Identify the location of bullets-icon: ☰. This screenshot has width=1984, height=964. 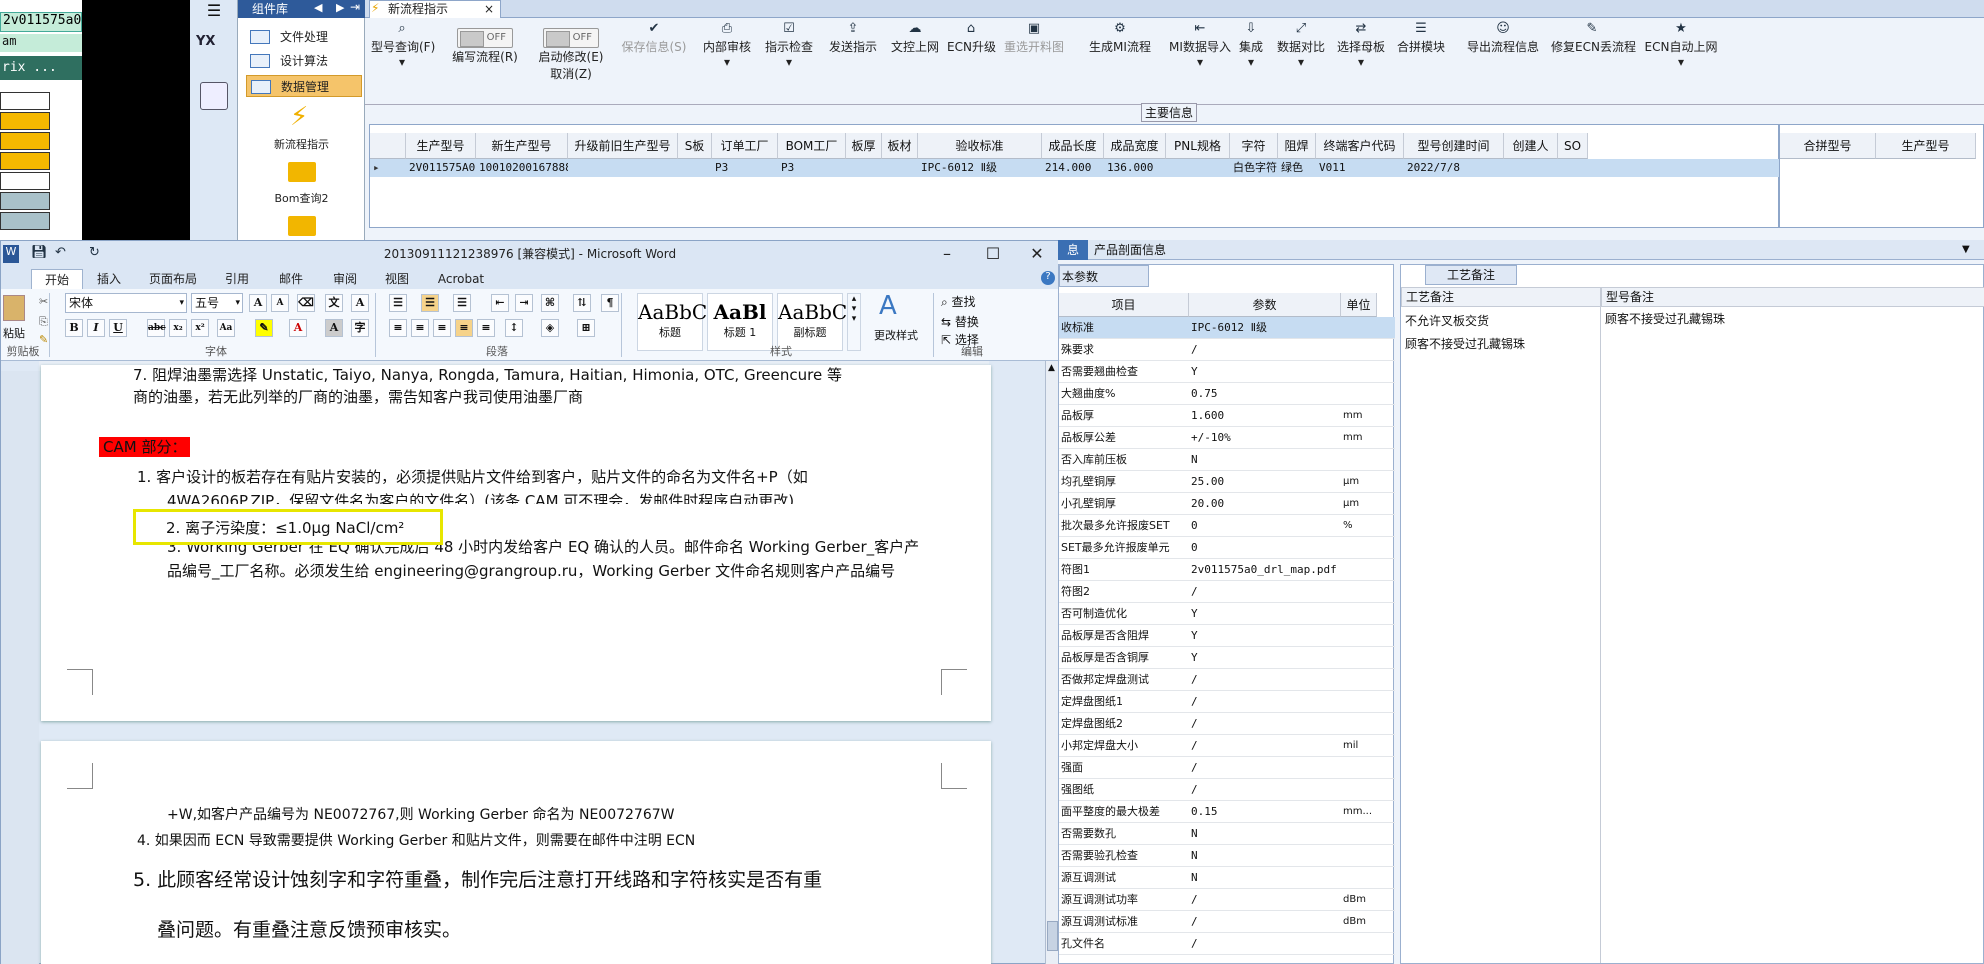
(398, 303).